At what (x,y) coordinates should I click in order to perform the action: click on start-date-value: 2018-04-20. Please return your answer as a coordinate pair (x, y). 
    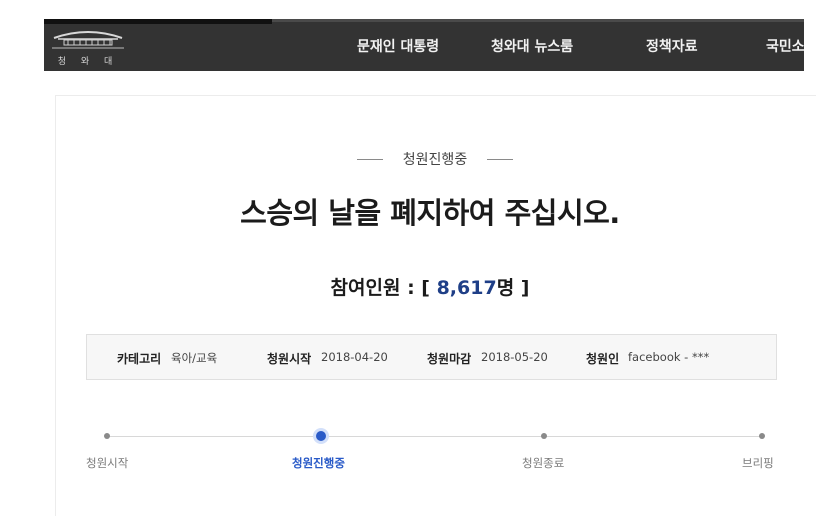
    Looking at the image, I should click on (354, 357).